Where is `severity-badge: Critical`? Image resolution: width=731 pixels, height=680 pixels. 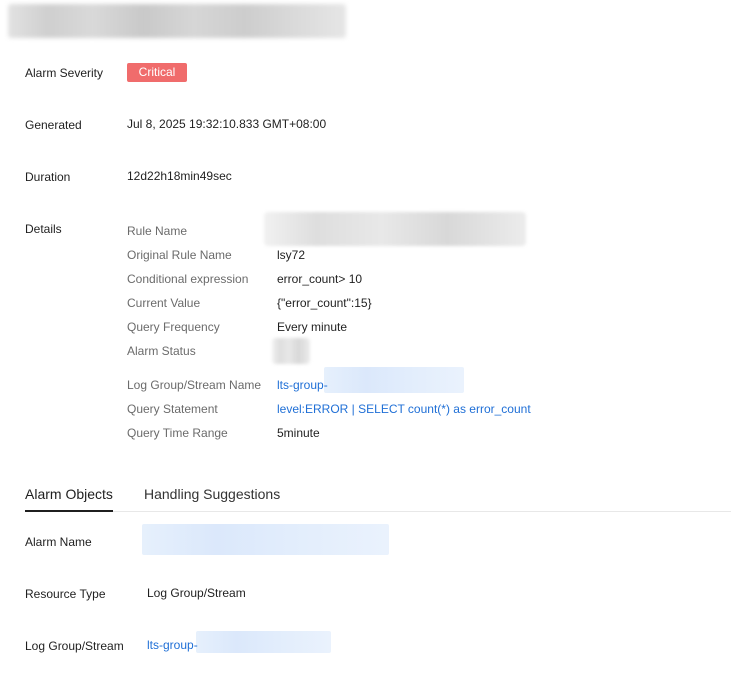 severity-badge: Critical is located at coordinates (157, 72).